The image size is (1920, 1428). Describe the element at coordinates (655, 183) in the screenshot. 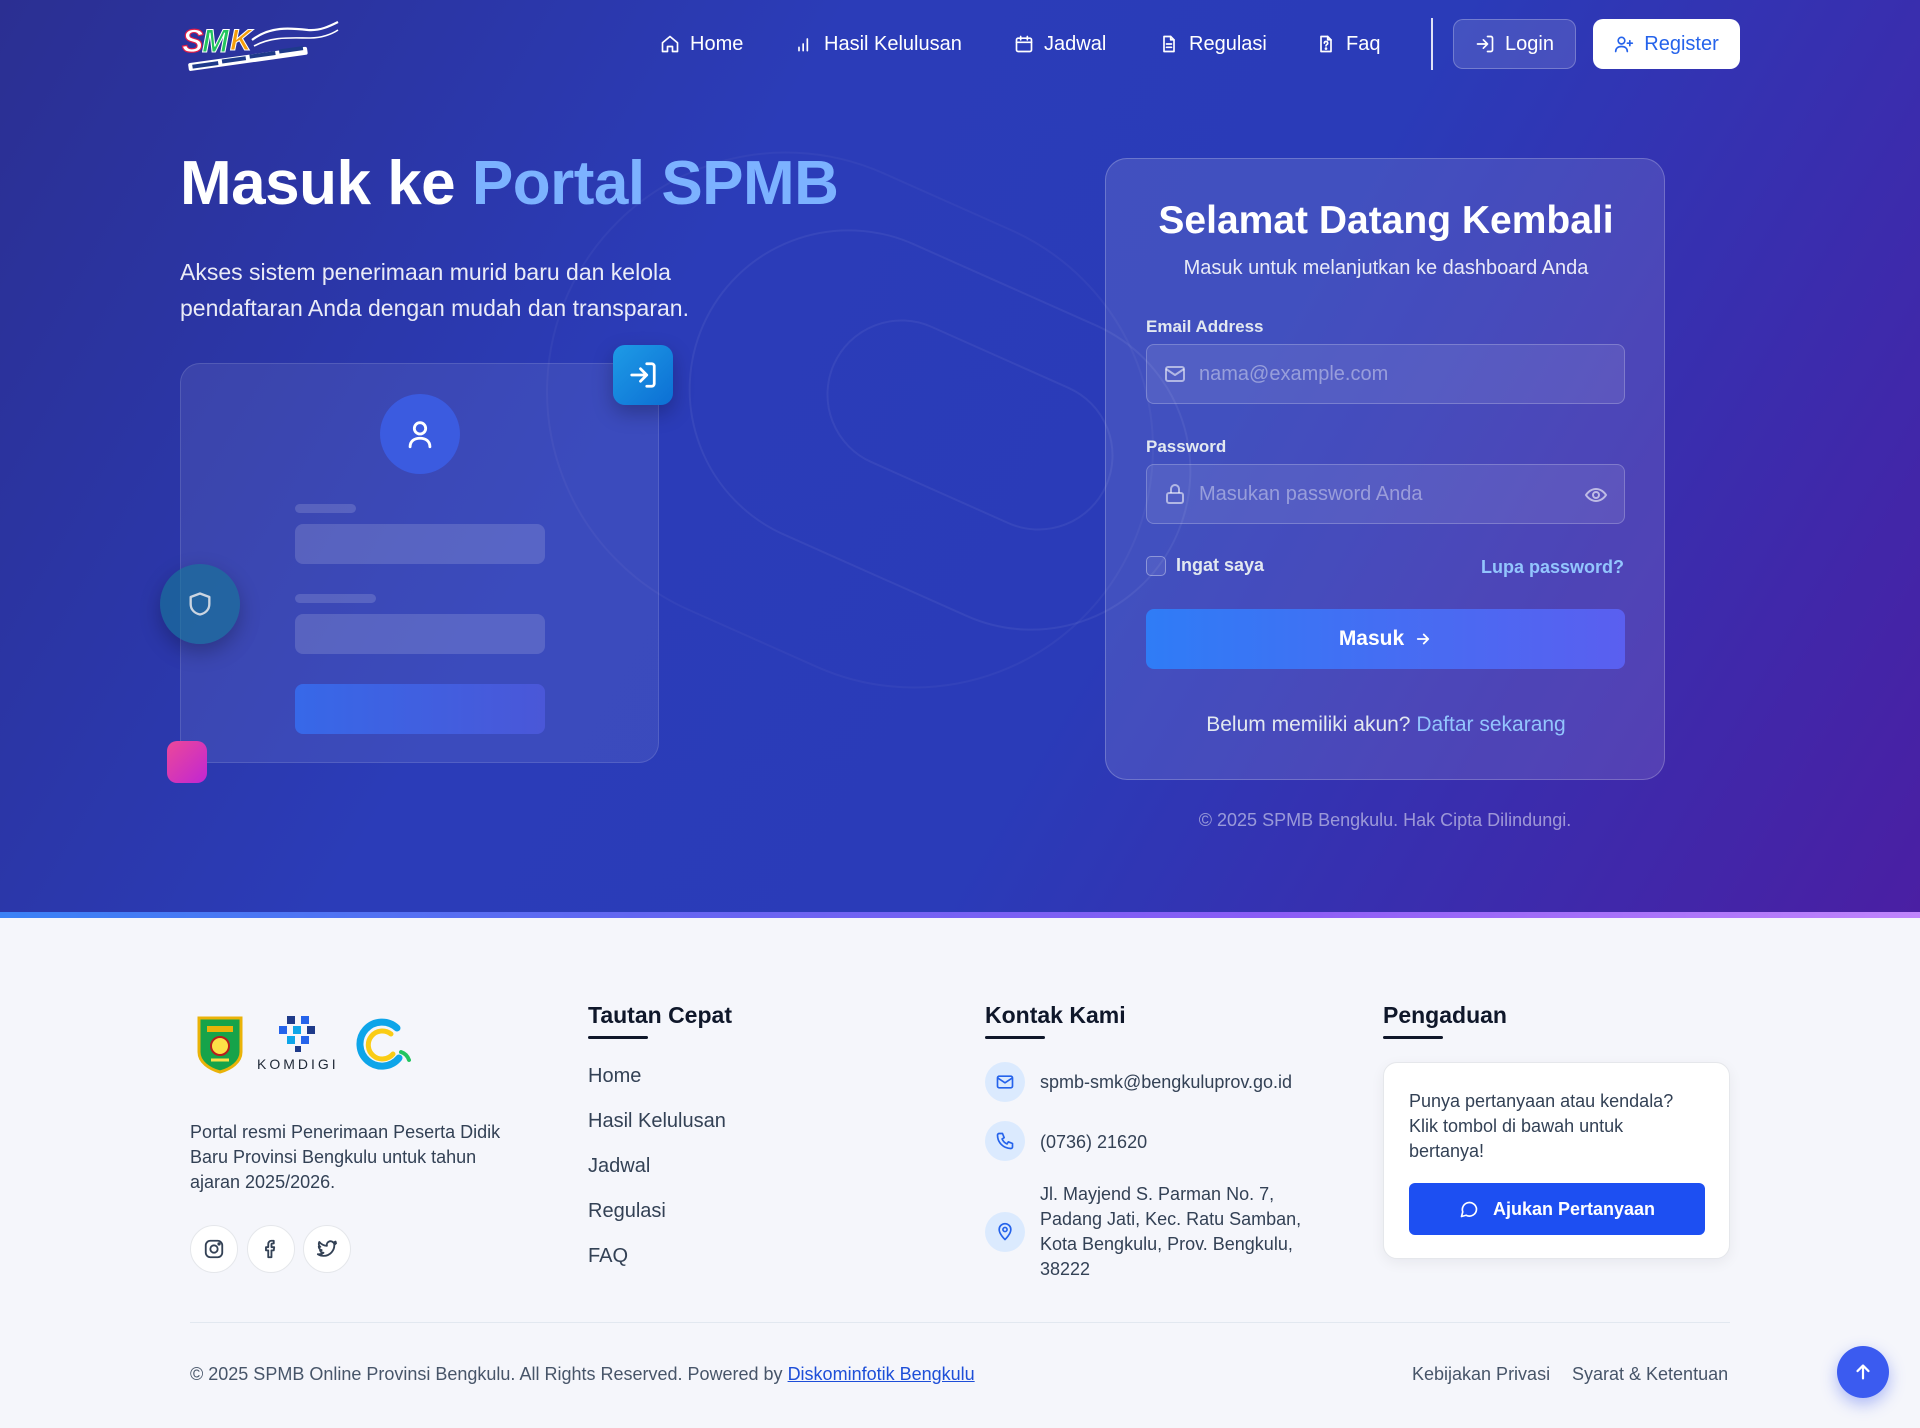

I see `hero-title-accent: Portal SPMB` at that location.